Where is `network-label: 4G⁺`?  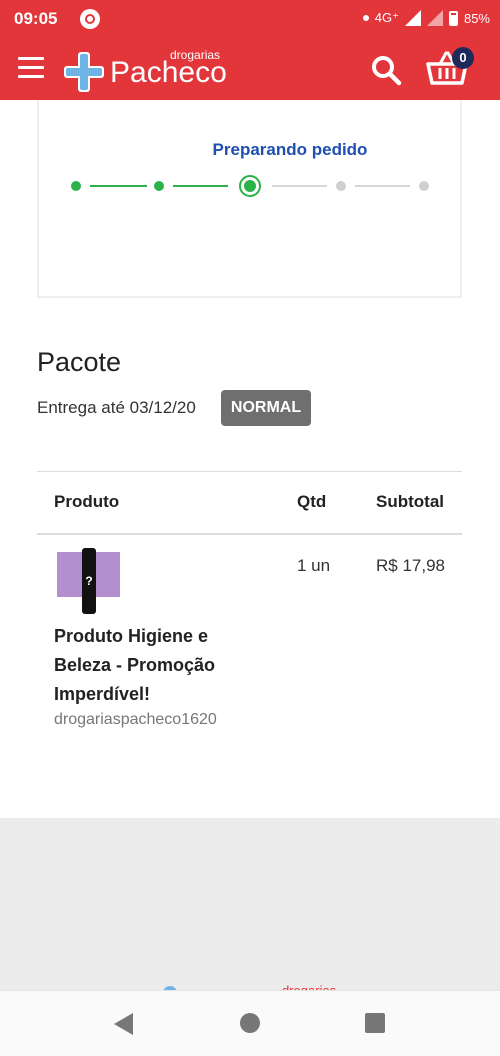 network-label: 4G⁺ is located at coordinates (386, 17).